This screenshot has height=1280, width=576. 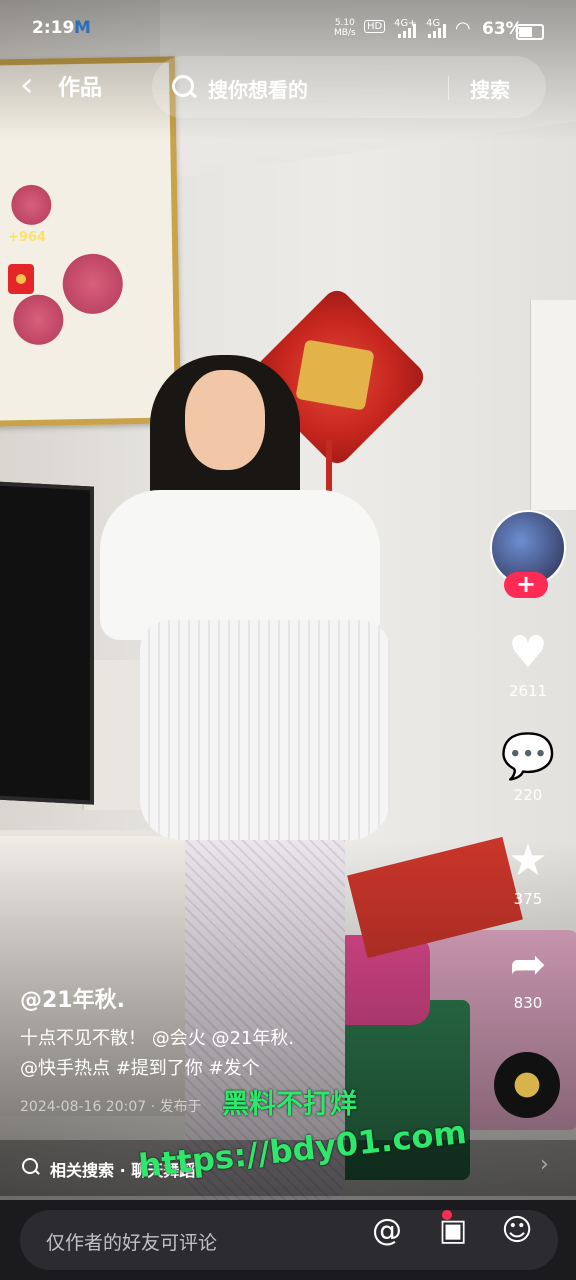 What do you see at coordinates (47, 643) in the screenshot?
I see `television` at bounding box center [47, 643].